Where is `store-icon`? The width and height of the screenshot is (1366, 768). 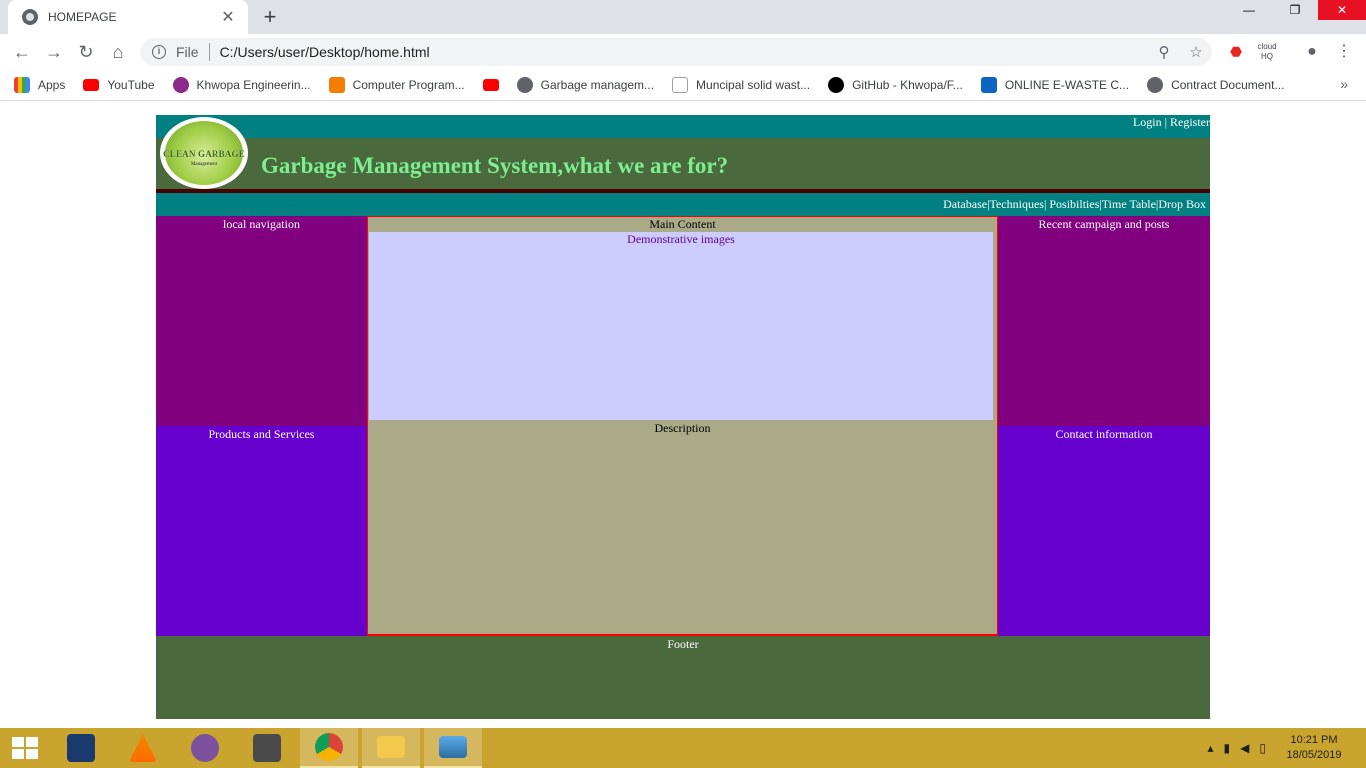 store-icon is located at coordinates (81, 748).